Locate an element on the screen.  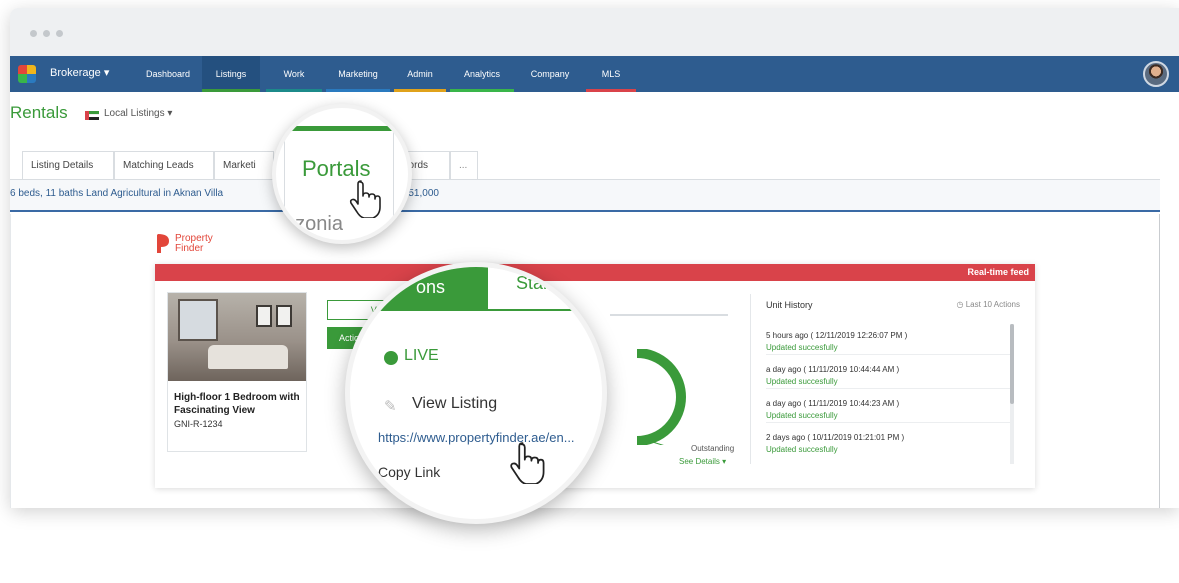
last-actions-label: ◷ Last 10 Actions is located at coordinates (988, 304).